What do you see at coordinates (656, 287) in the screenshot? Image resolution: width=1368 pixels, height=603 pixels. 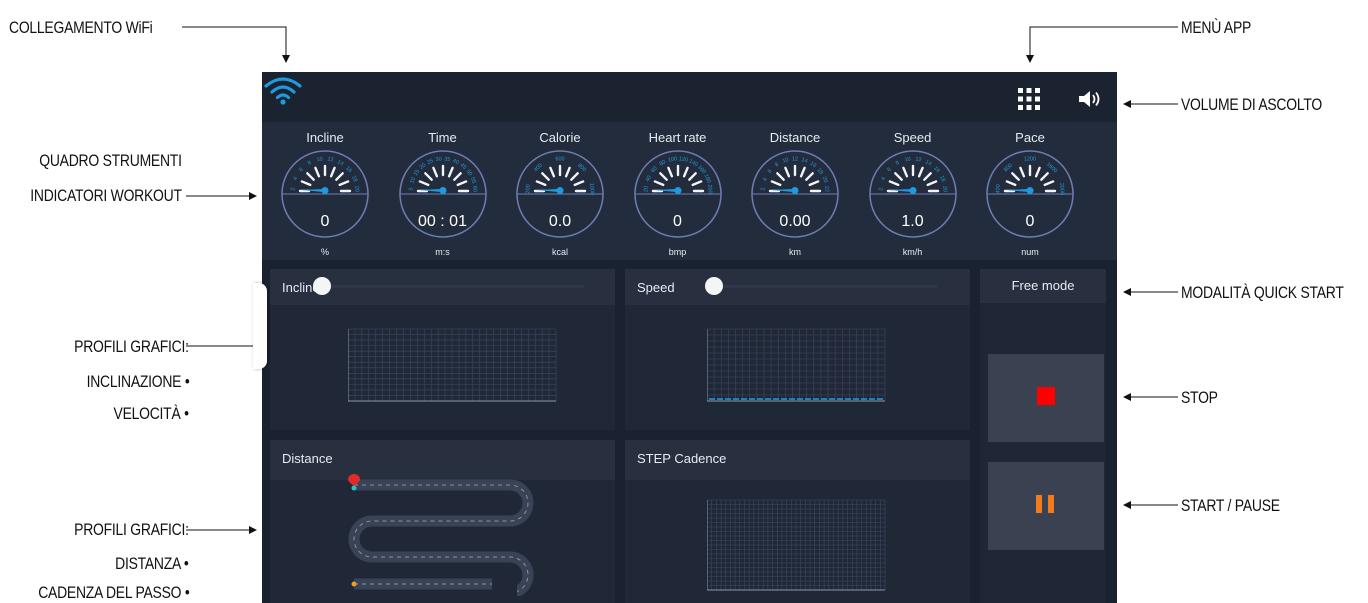 I see `speed-panel-title: Speed` at bounding box center [656, 287].